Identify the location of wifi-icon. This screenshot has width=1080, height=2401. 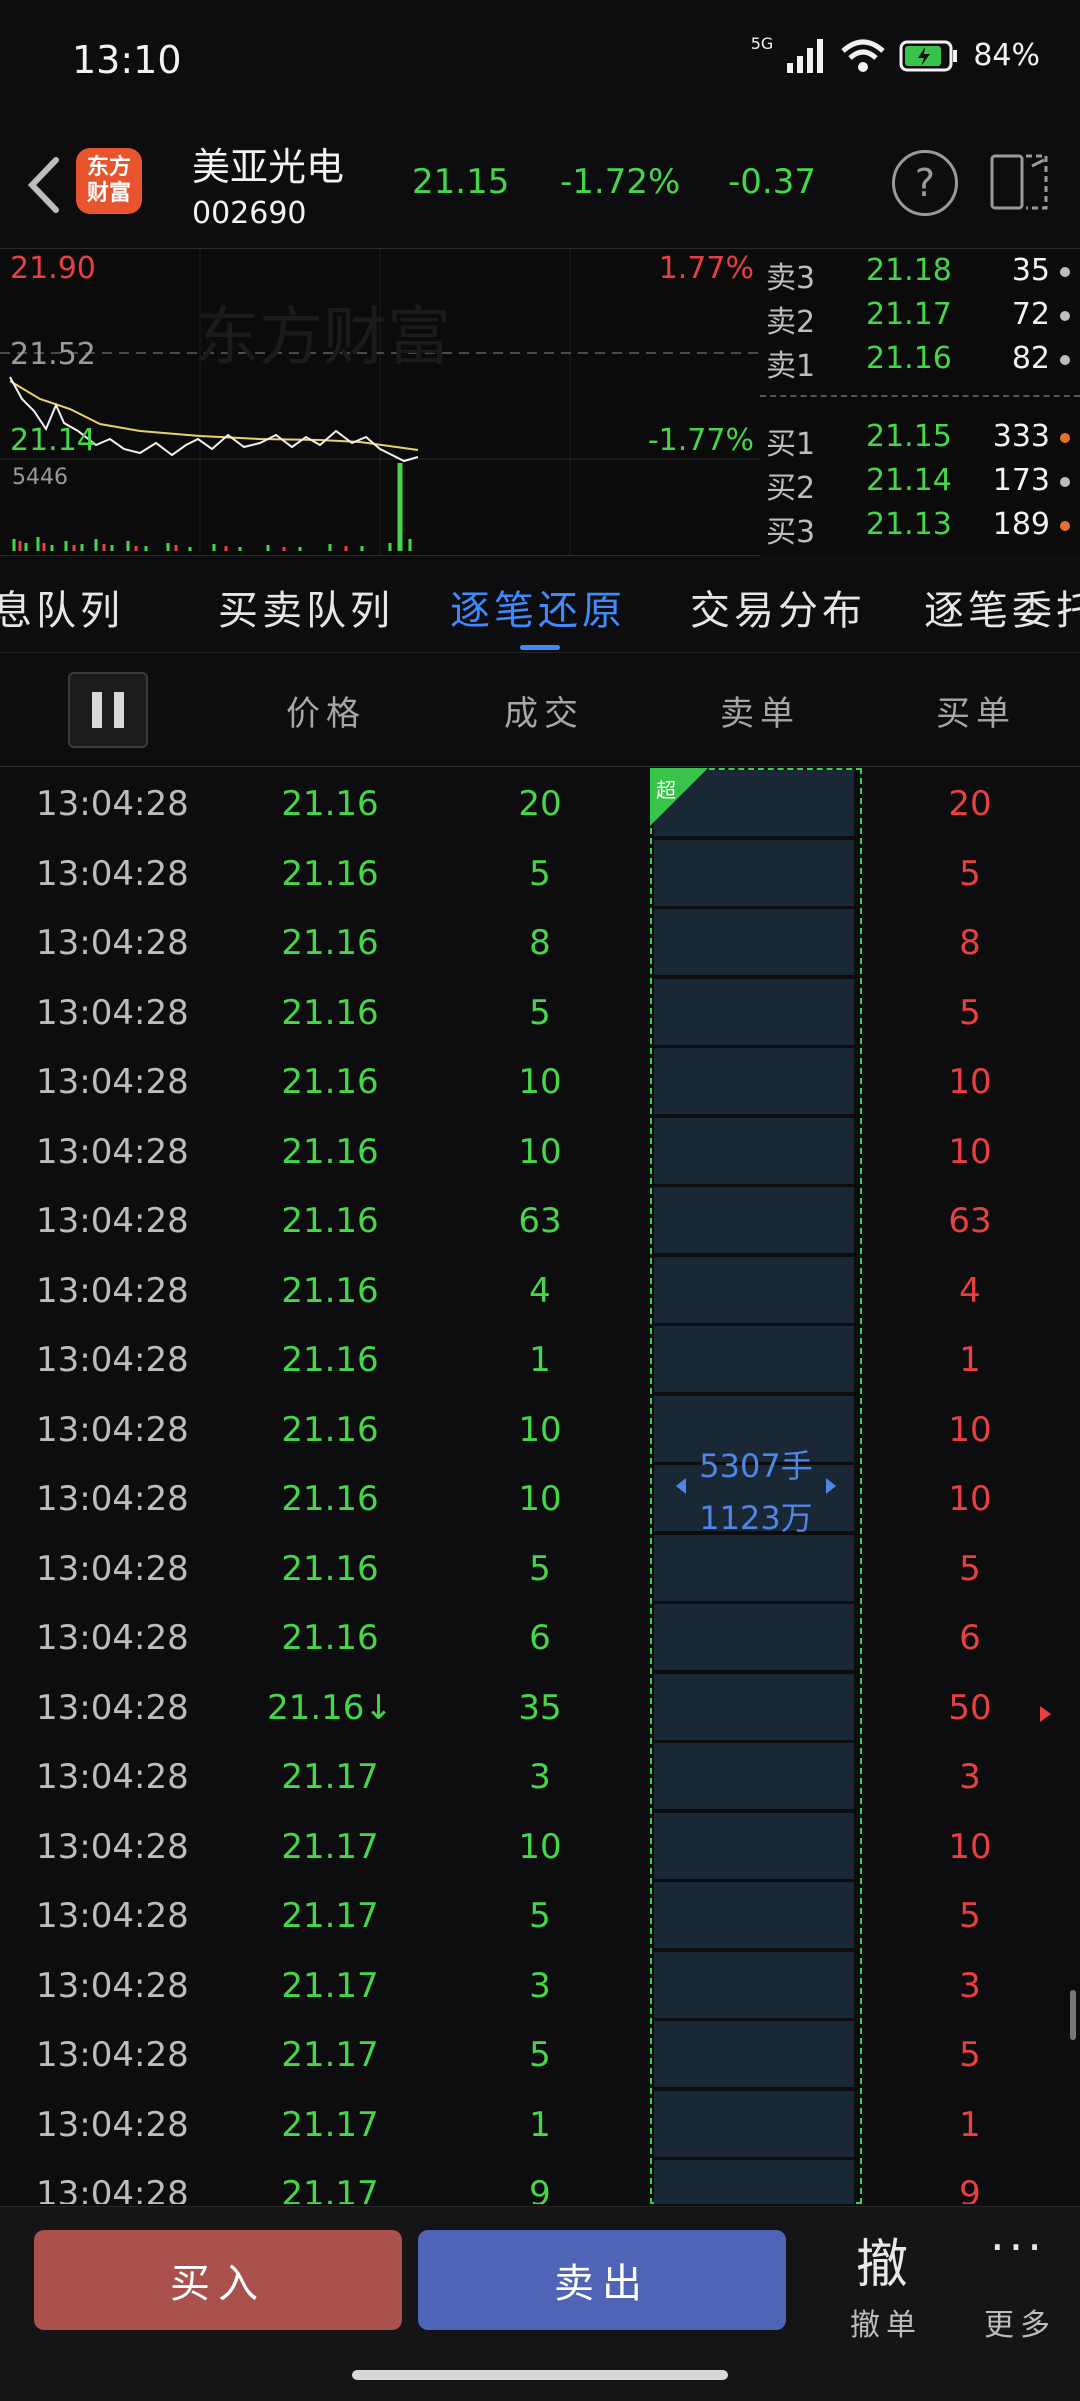
(863, 55).